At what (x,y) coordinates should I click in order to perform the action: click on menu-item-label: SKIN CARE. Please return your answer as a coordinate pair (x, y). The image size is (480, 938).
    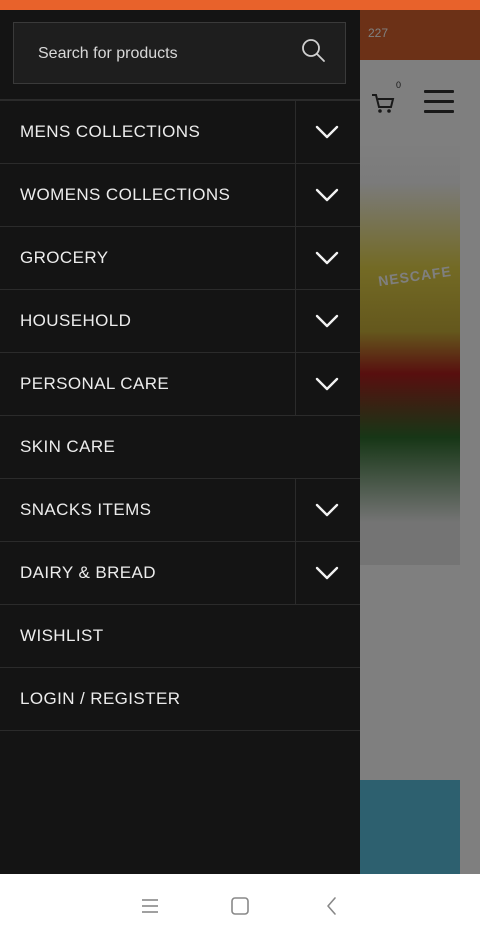
    Looking at the image, I should click on (68, 446).